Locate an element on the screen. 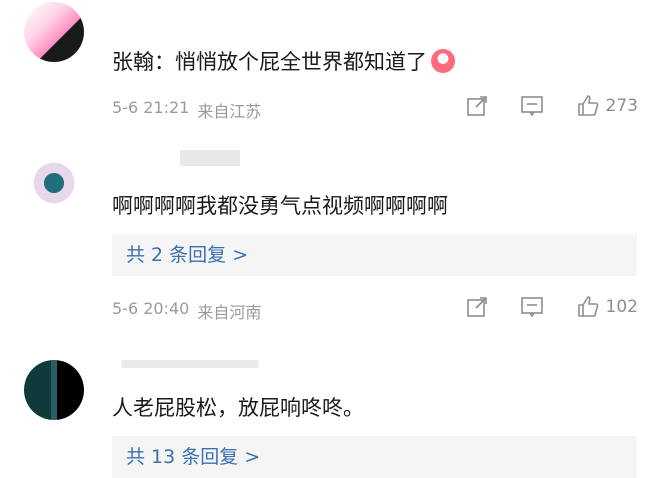  comment-actions: 102 is located at coordinates (552, 307).